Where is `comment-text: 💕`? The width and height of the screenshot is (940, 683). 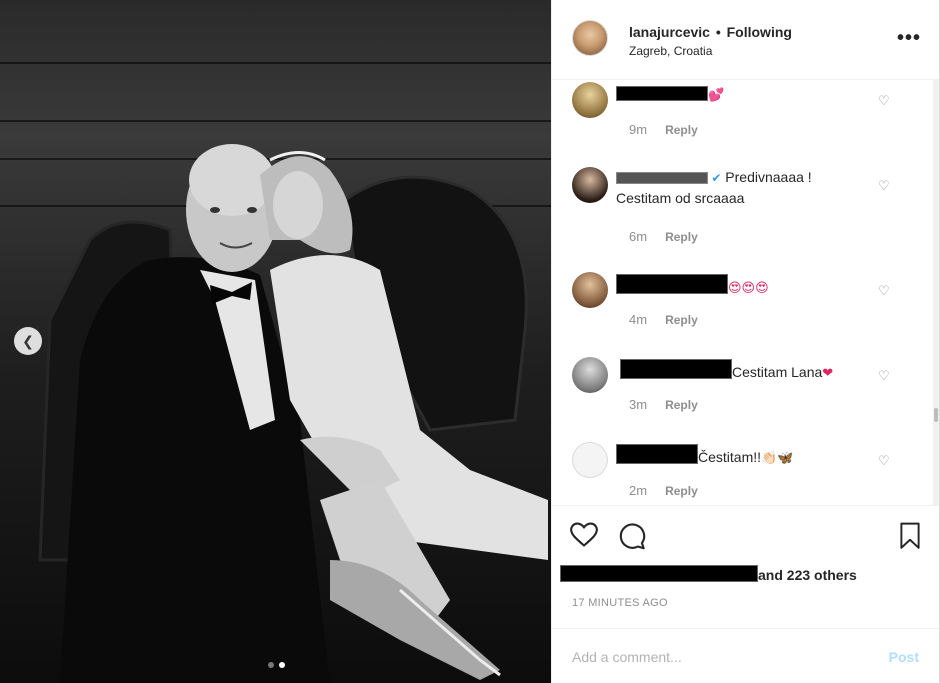
comment-text: 💕 is located at coordinates (670, 95).